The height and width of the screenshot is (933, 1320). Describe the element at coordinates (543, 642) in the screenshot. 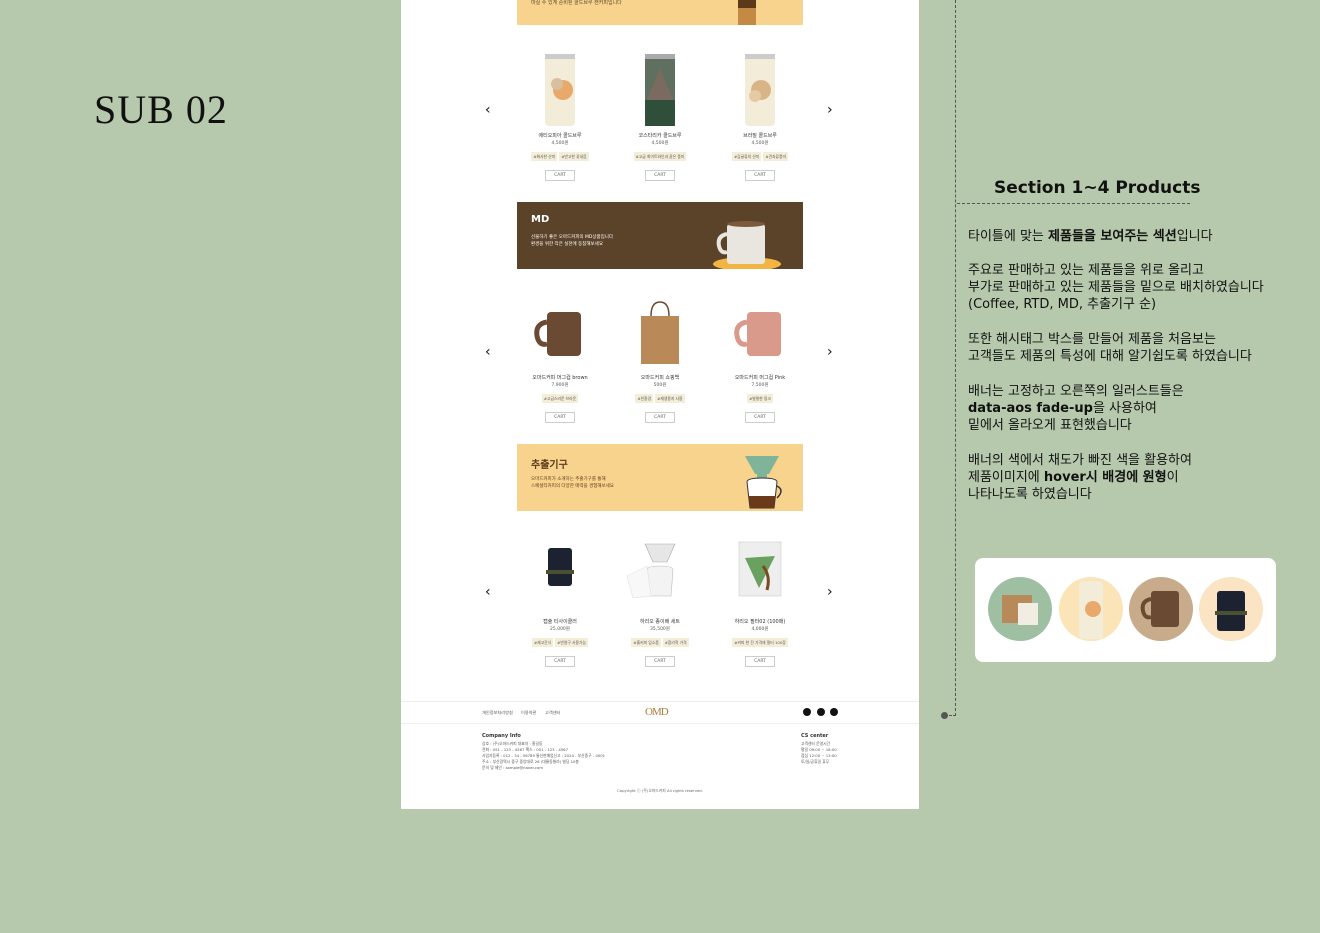

I see `hashtag: #재고간식` at that location.